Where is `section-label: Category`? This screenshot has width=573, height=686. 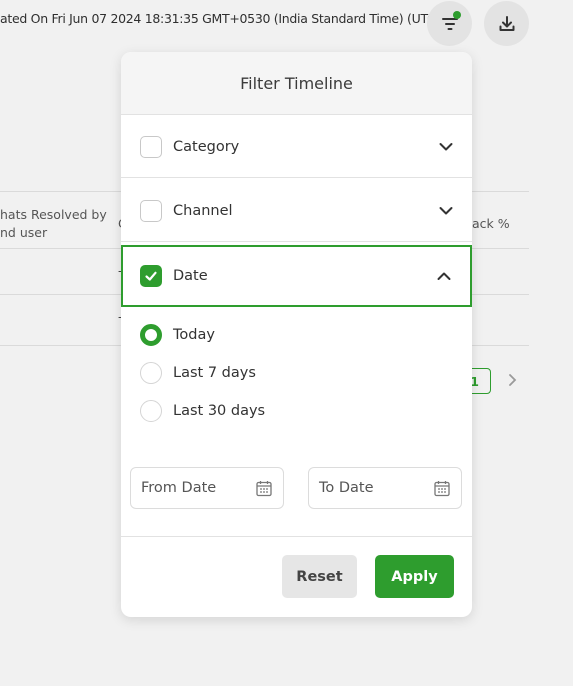
section-label: Category is located at coordinates (206, 146).